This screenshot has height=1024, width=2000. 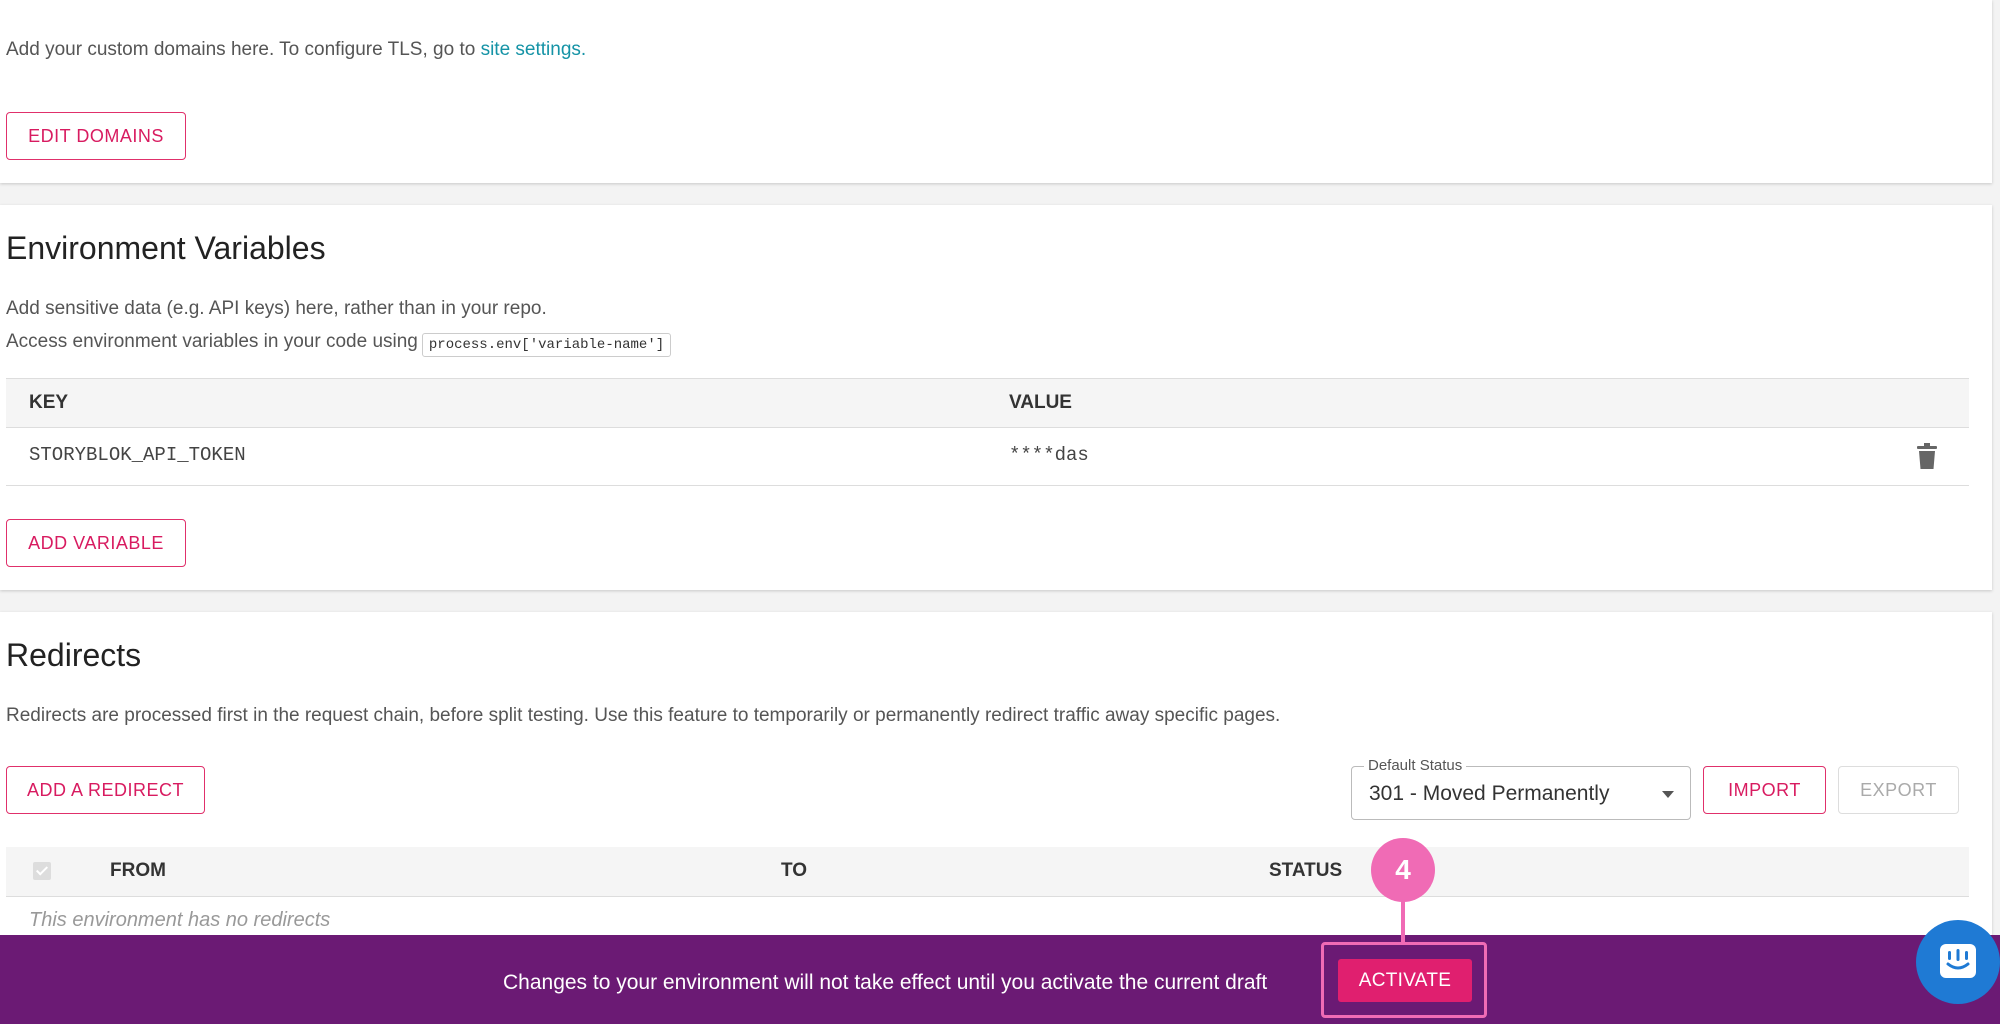 What do you see at coordinates (137, 455) in the screenshot?
I see `env-row-key: STORYBLOK_API_TOKEN` at bounding box center [137, 455].